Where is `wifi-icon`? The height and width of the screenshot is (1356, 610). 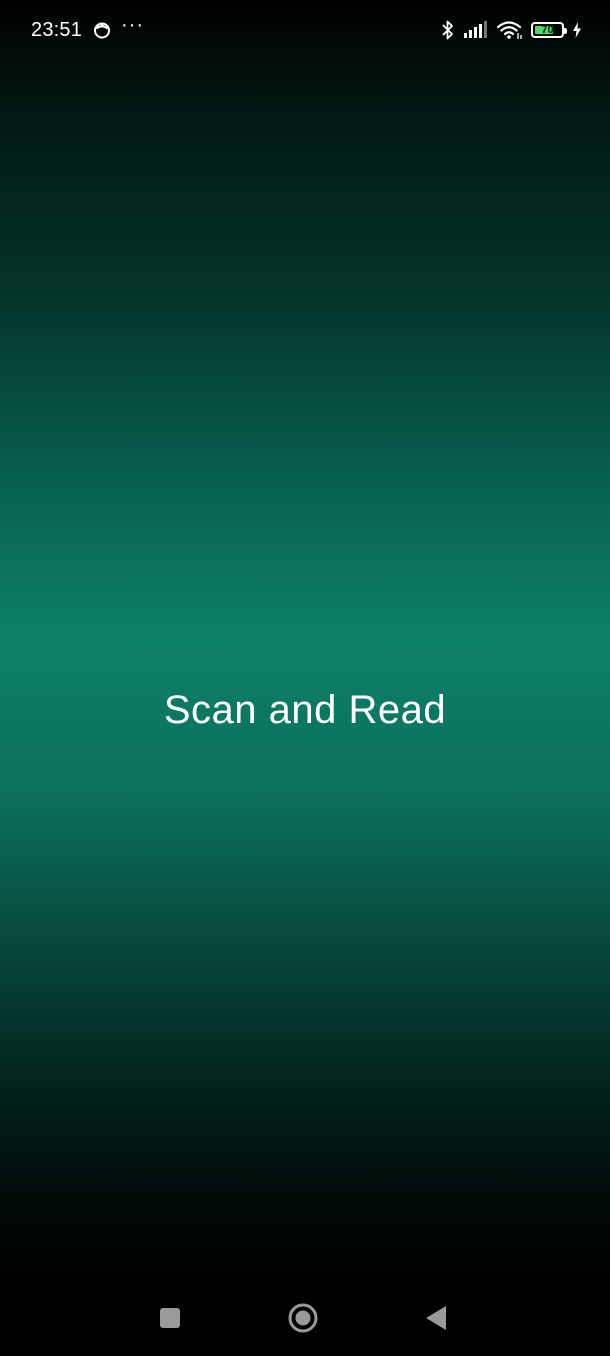 wifi-icon is located at coordinates (509, 30).